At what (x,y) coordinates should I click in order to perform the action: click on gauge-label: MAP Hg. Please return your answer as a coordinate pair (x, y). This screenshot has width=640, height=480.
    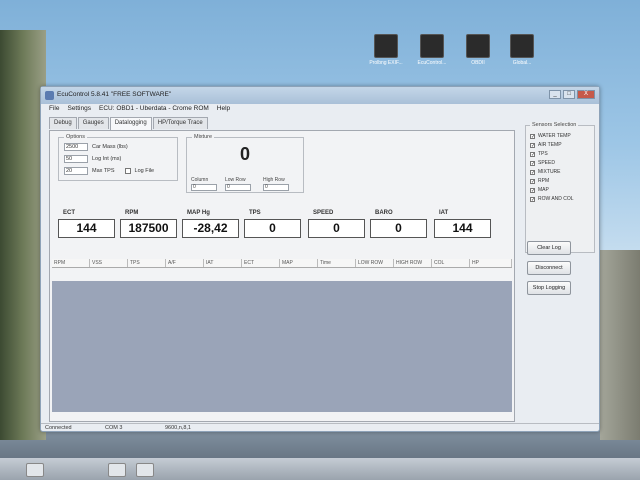
    Looking at the image, I should click on (198, 213).